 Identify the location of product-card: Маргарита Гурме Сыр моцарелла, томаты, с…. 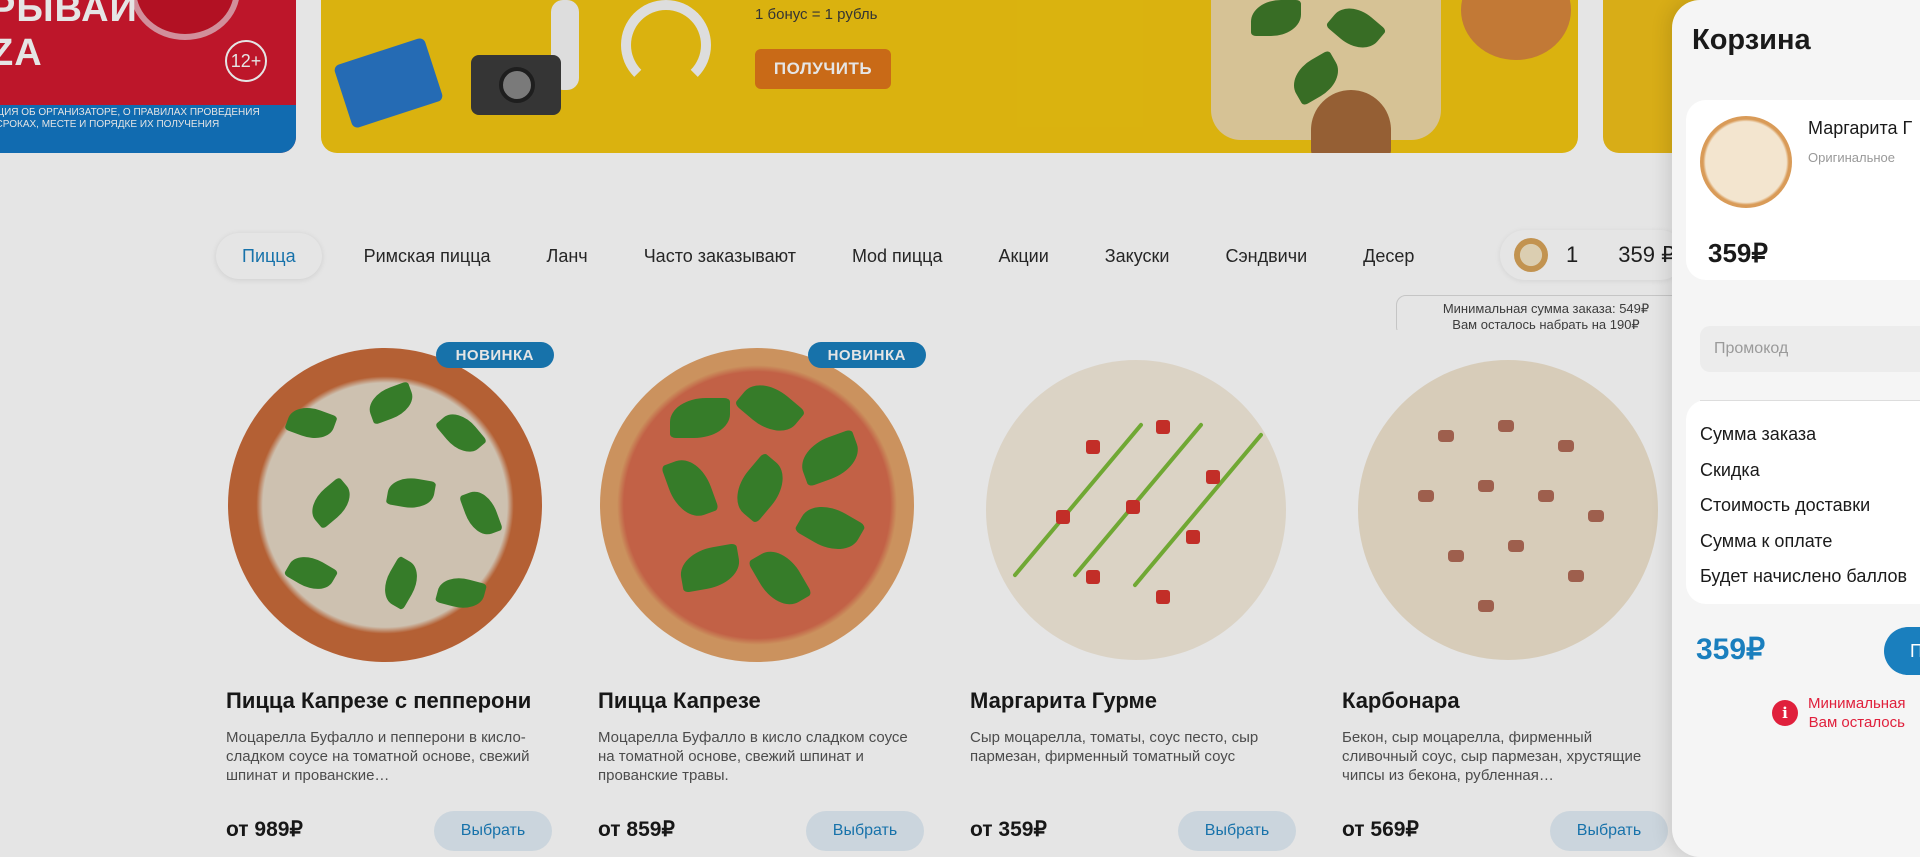
(1134, 593).